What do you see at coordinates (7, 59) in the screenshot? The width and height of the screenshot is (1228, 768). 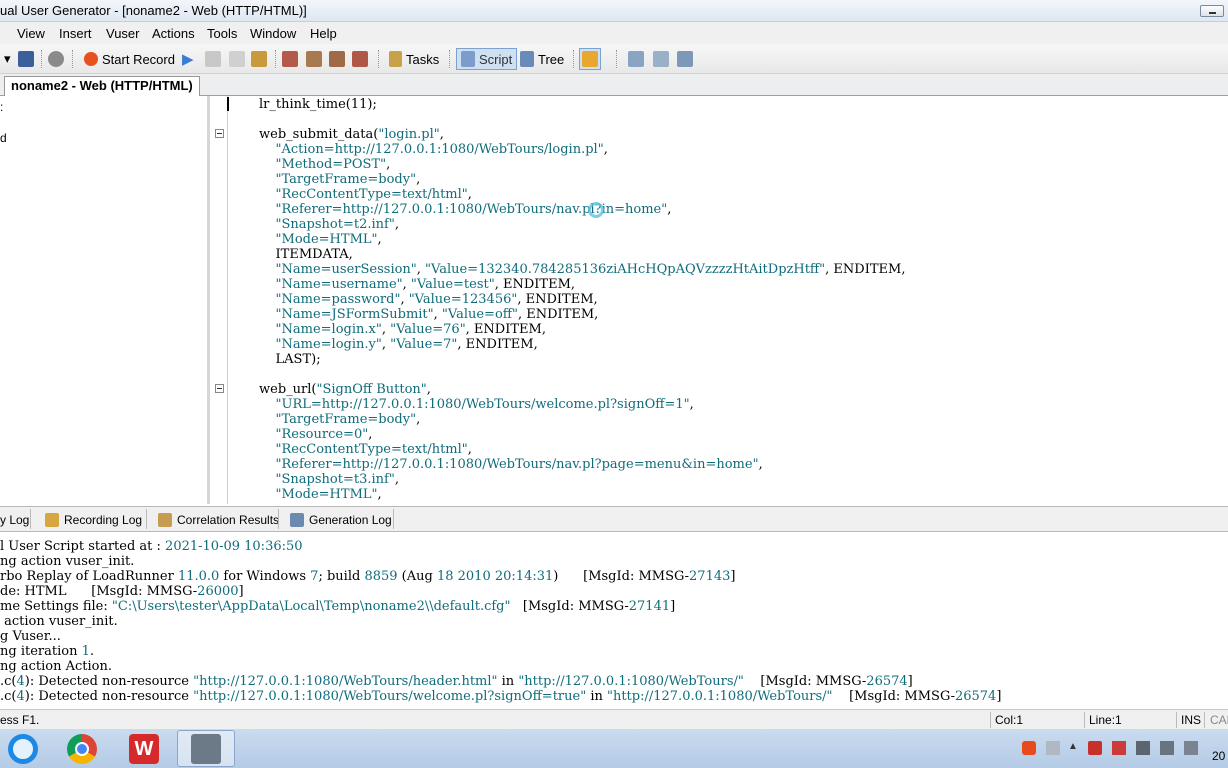 I see `dropdown-arrow-icon: ▾` at bounding box center [7, 59].